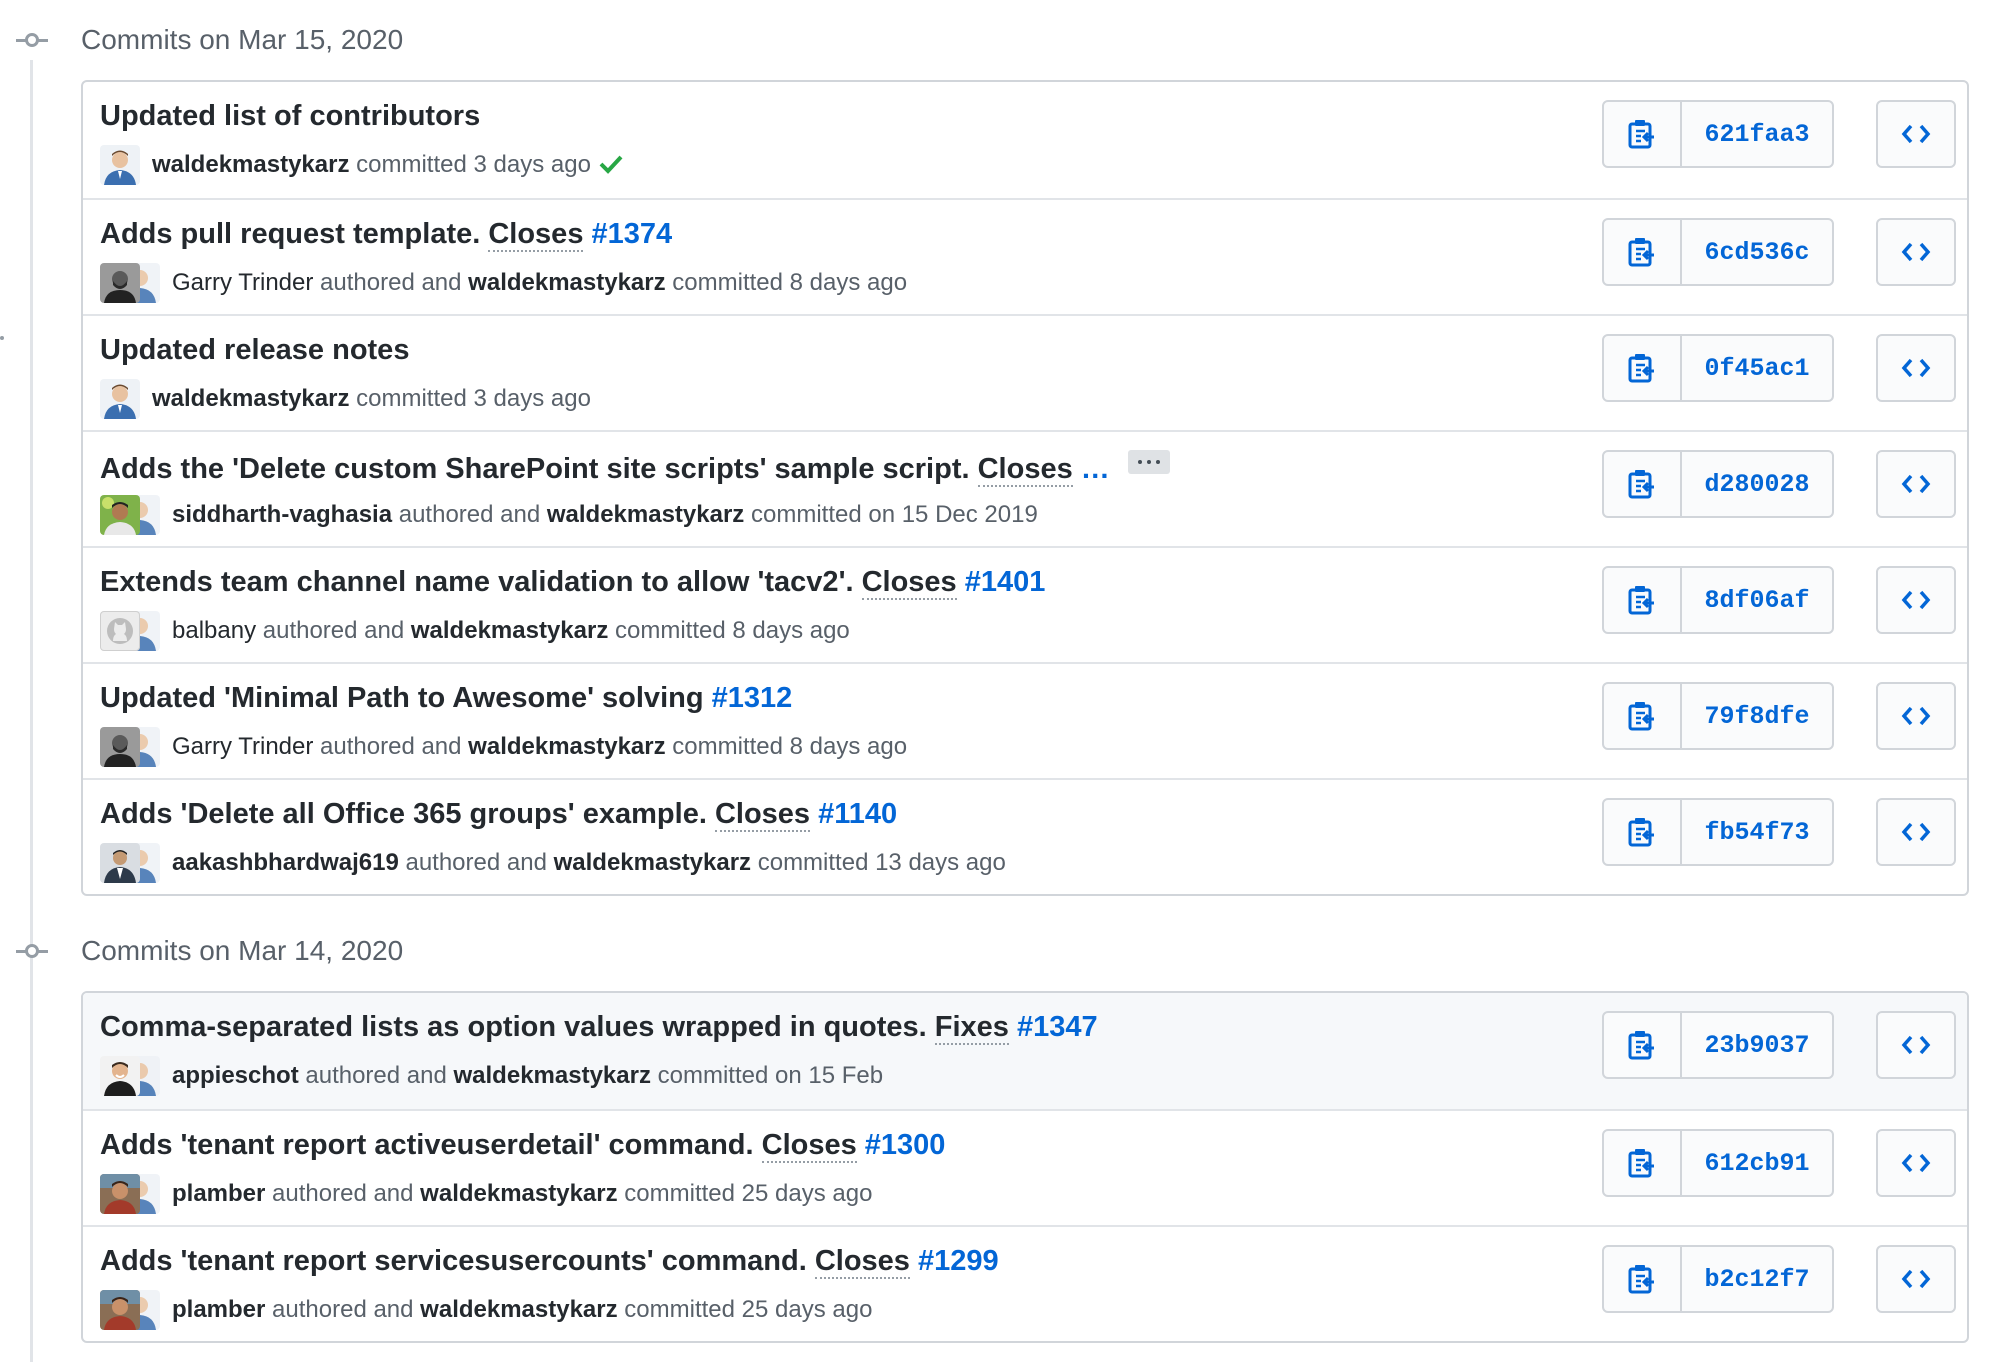 This screenshot has height=1362, width=1990. Describe the element at coordinates (1053, 1027) in the screenshot. I see `issue-link: #1347` at that location.